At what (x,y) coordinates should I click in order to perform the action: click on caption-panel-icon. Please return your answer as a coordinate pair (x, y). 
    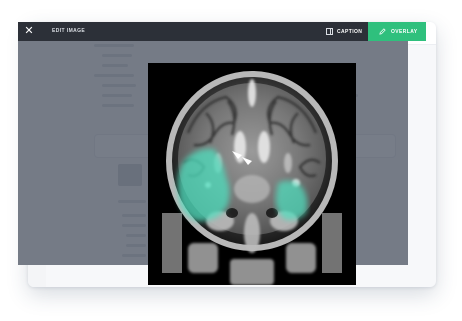
    Looking at the image, I should click on (329, 31).